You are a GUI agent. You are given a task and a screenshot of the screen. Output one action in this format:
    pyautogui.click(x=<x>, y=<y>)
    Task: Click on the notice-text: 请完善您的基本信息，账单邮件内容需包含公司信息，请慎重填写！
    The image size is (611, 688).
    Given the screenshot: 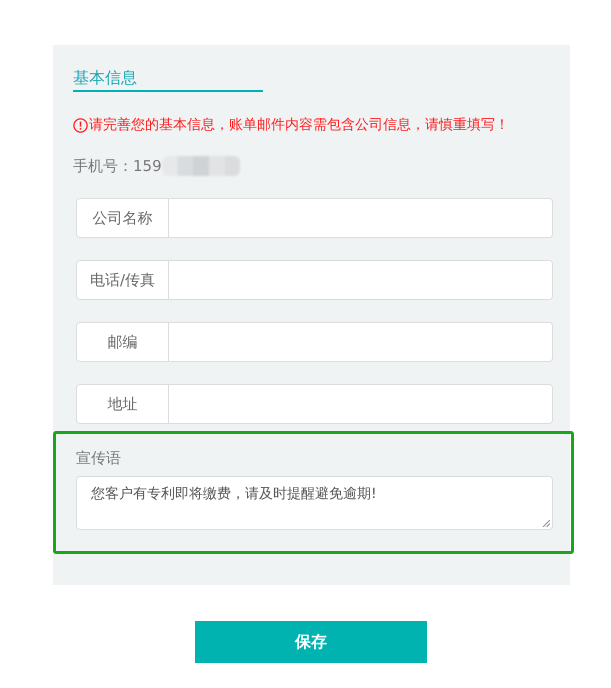 What is the action you would take?
    pyautogui.click(x=299, y=125)
    